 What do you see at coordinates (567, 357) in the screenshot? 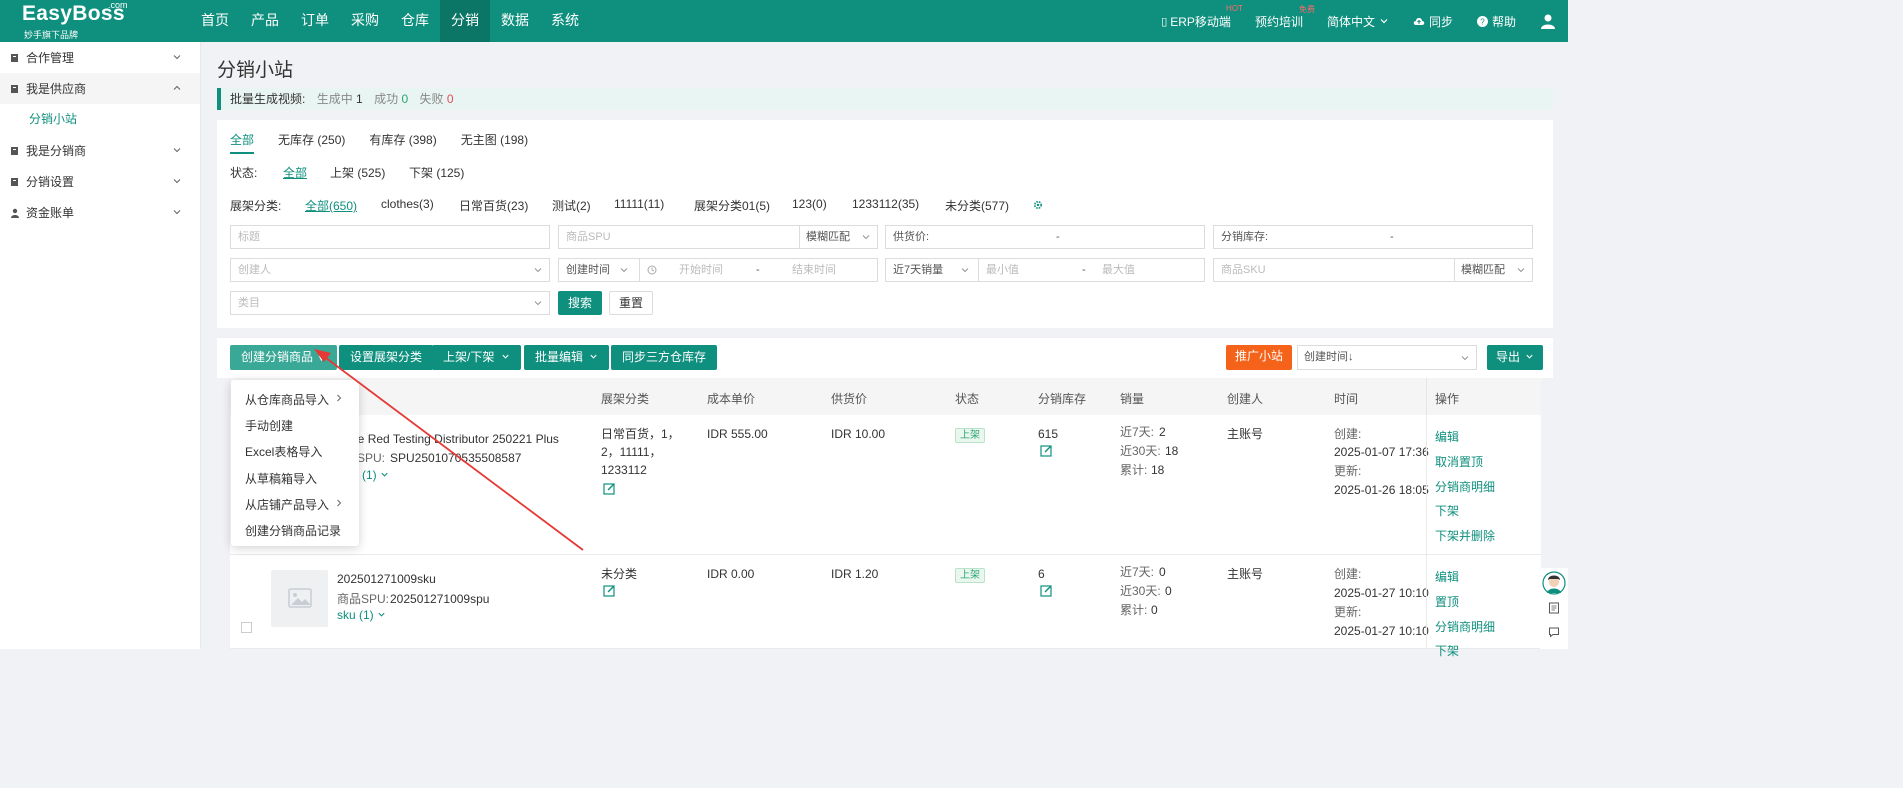
I see `batch-edit-button: 批量编辑` at bounding box center [567, 357].